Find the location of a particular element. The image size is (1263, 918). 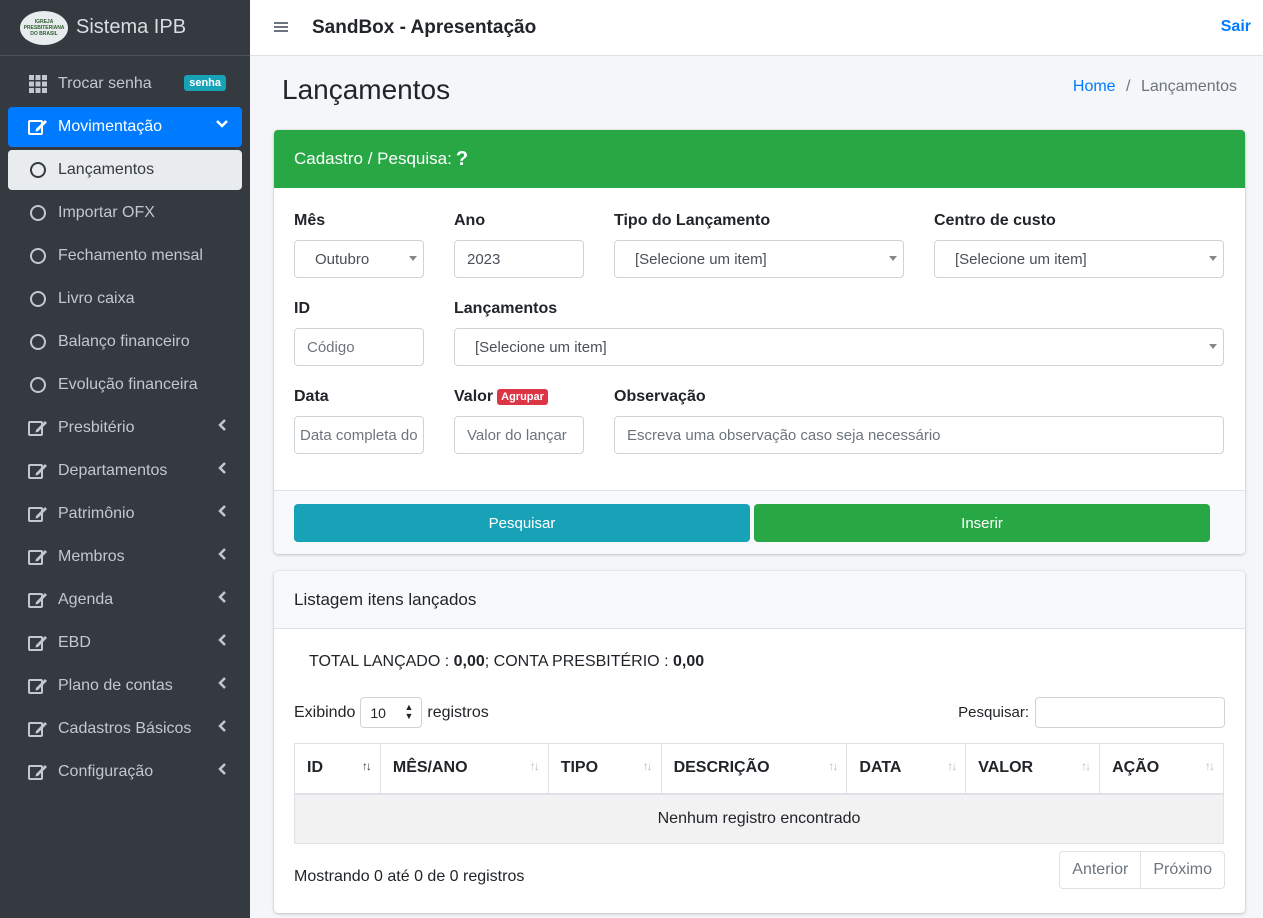

logout-link: Sair is located at coordinates (1236, 27).